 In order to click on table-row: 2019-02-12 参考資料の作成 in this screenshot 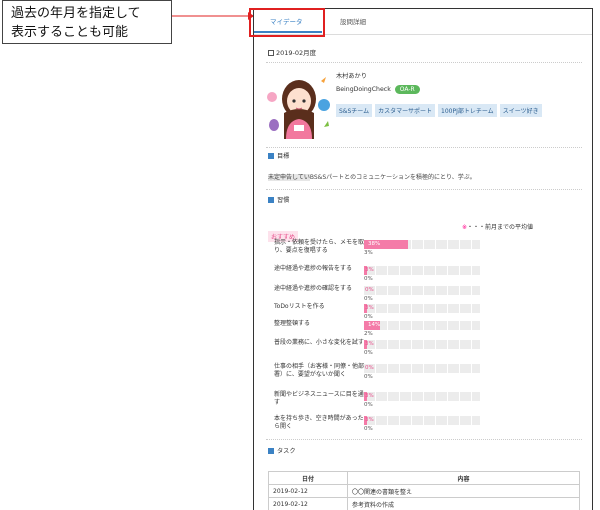, I will do `click(424, 503)`.